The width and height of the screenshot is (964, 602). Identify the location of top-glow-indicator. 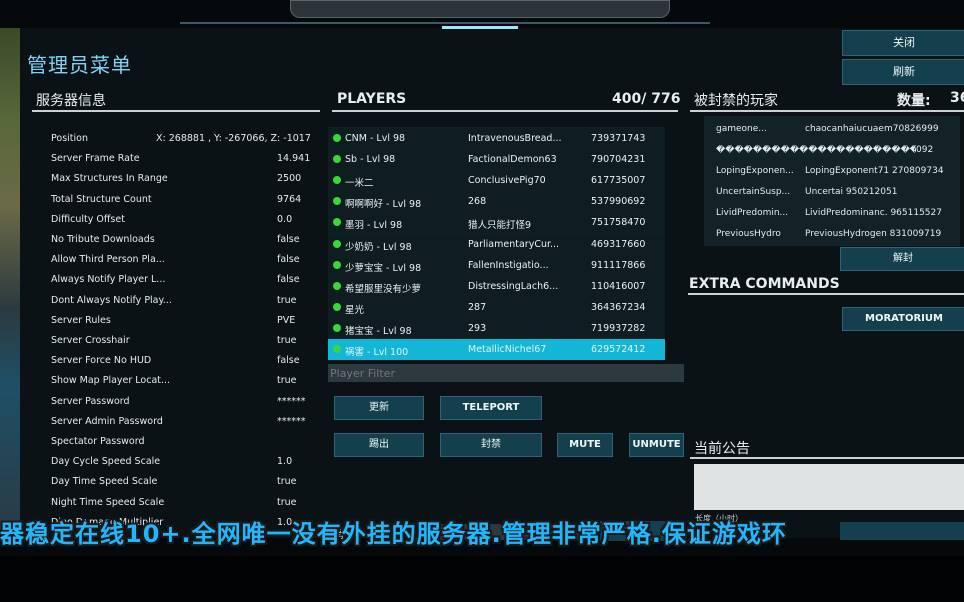
(480, 27).